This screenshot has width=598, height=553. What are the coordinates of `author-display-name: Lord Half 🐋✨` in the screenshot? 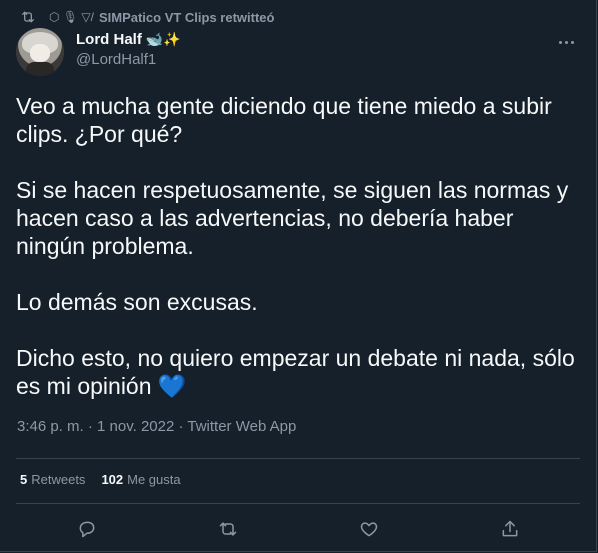 It's located at (128, 39).